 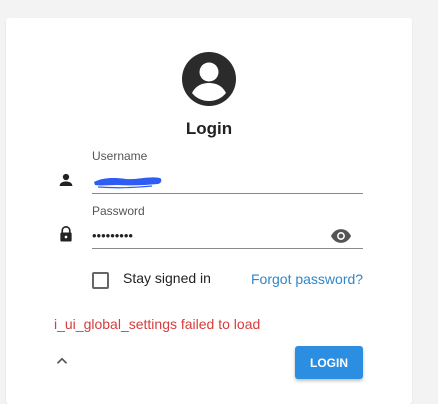 I want to click on page-title: Login, so click(x=209, y=128).